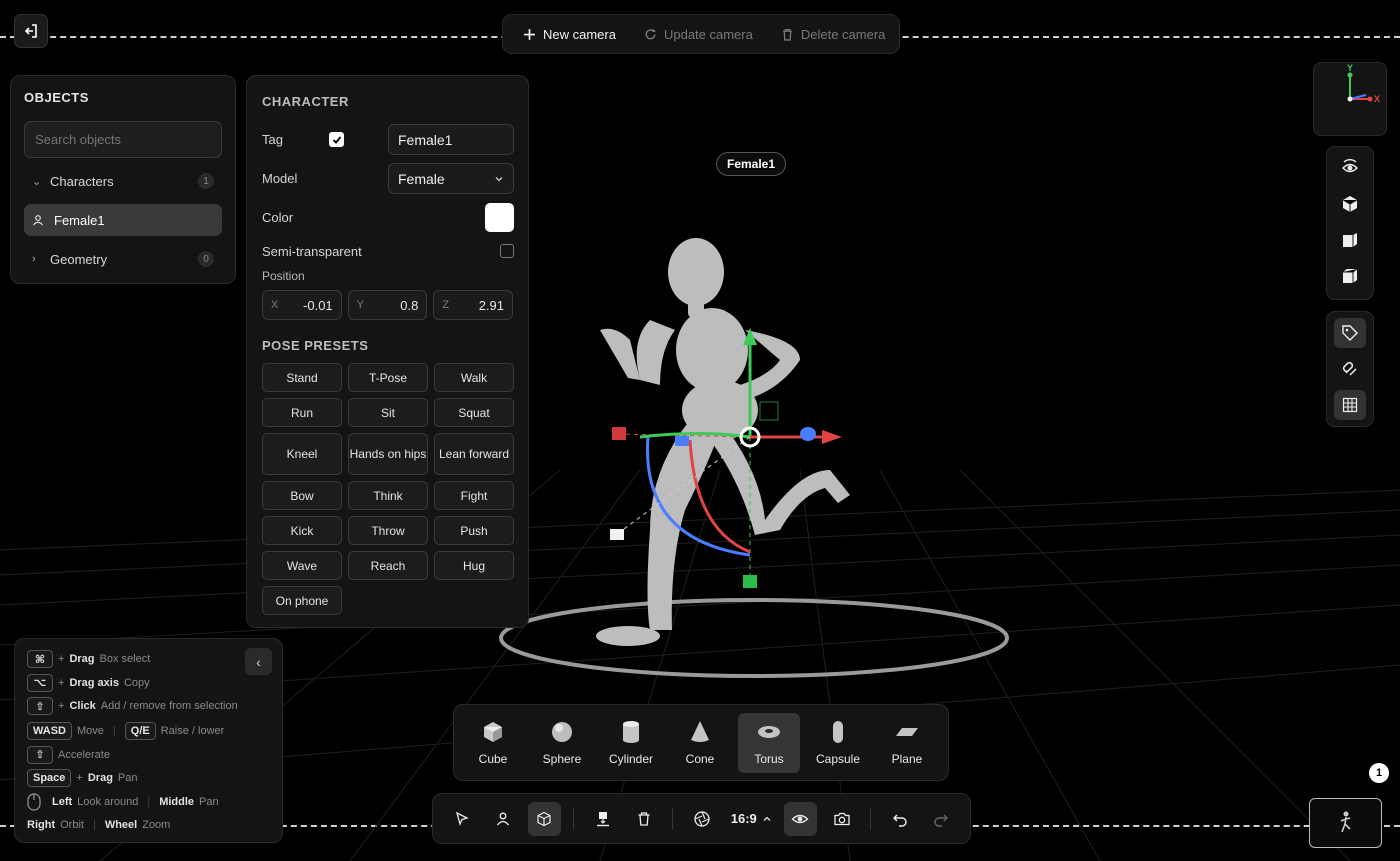 Image resolution: width=1400 pixels, height=861 pixels. Describe the element at coordinates (302, 454) in the screenshot. I see `pose-kneel-button: Kneel` at that location.